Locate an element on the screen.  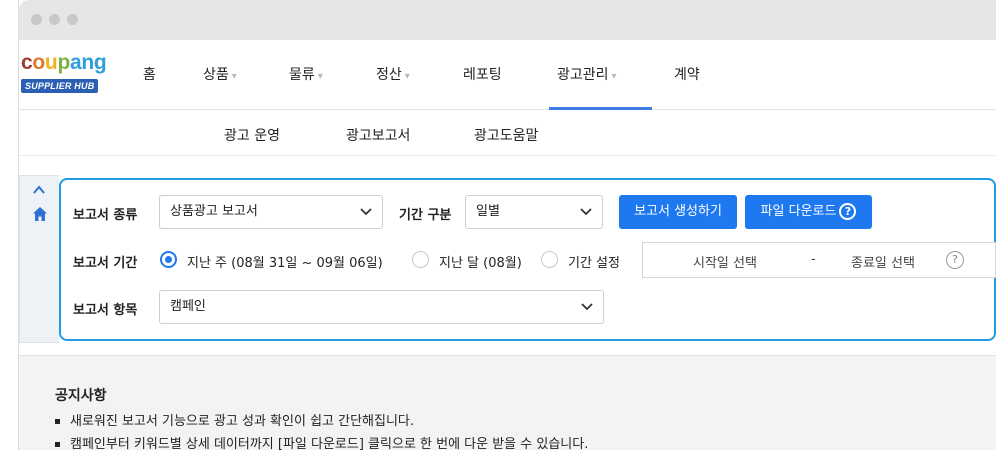
sub-navigation: 광고 운영 광고보고서 광고도움말 is located at coordinates (507, 133).